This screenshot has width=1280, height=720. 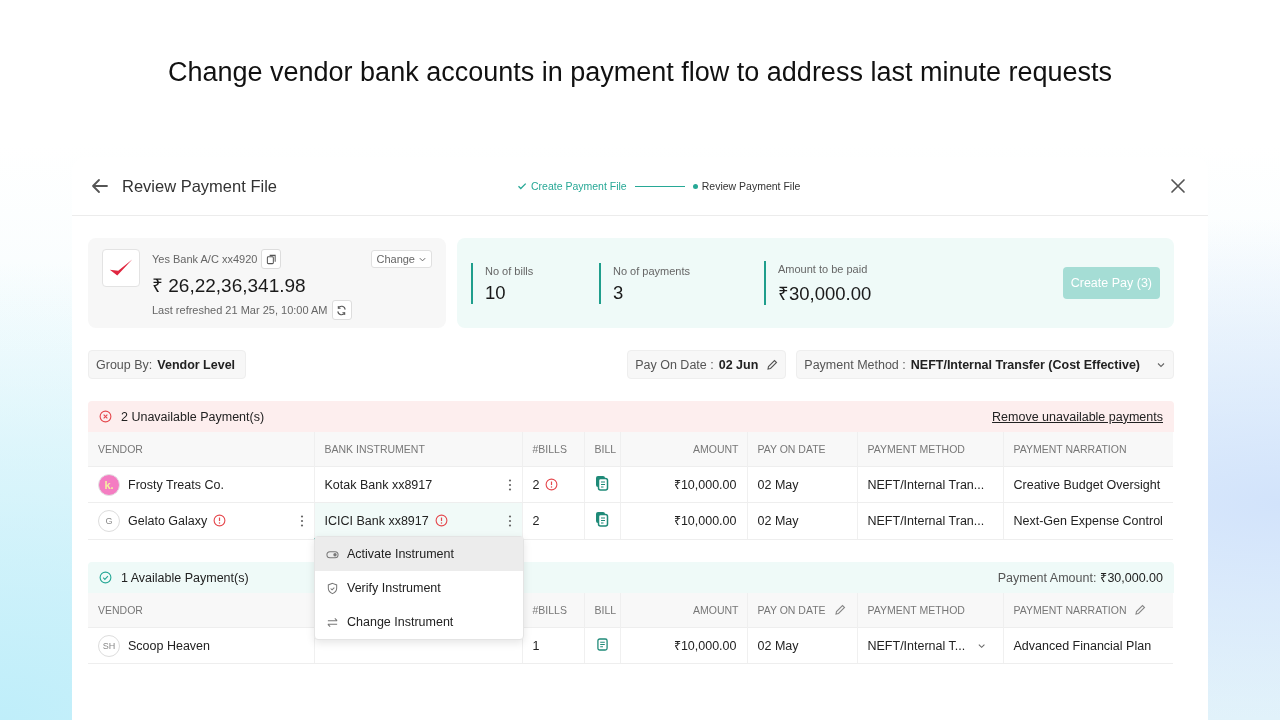 What do you see at coordinates (825, 293) in the screenshot?
I see `stat-value: ₹30,000.00` at bounding box center [825, 293].